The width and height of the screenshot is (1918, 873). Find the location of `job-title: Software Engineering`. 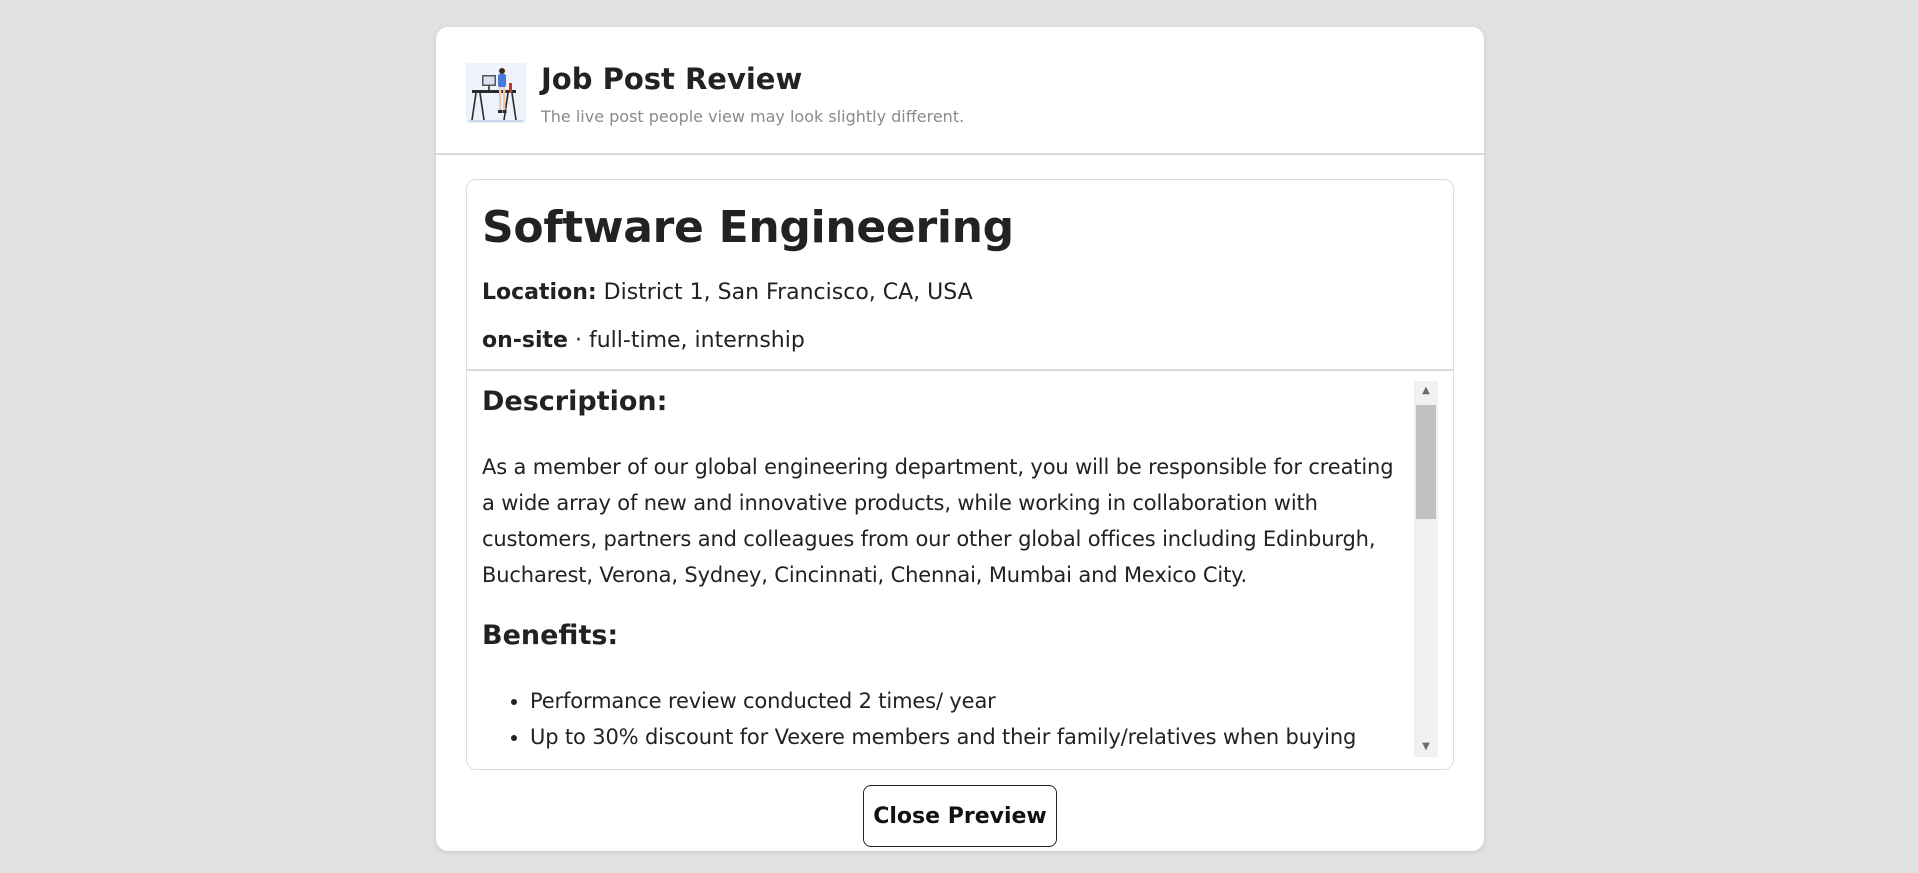

job-title: Software Engineering is located at coordinates (748, 227).